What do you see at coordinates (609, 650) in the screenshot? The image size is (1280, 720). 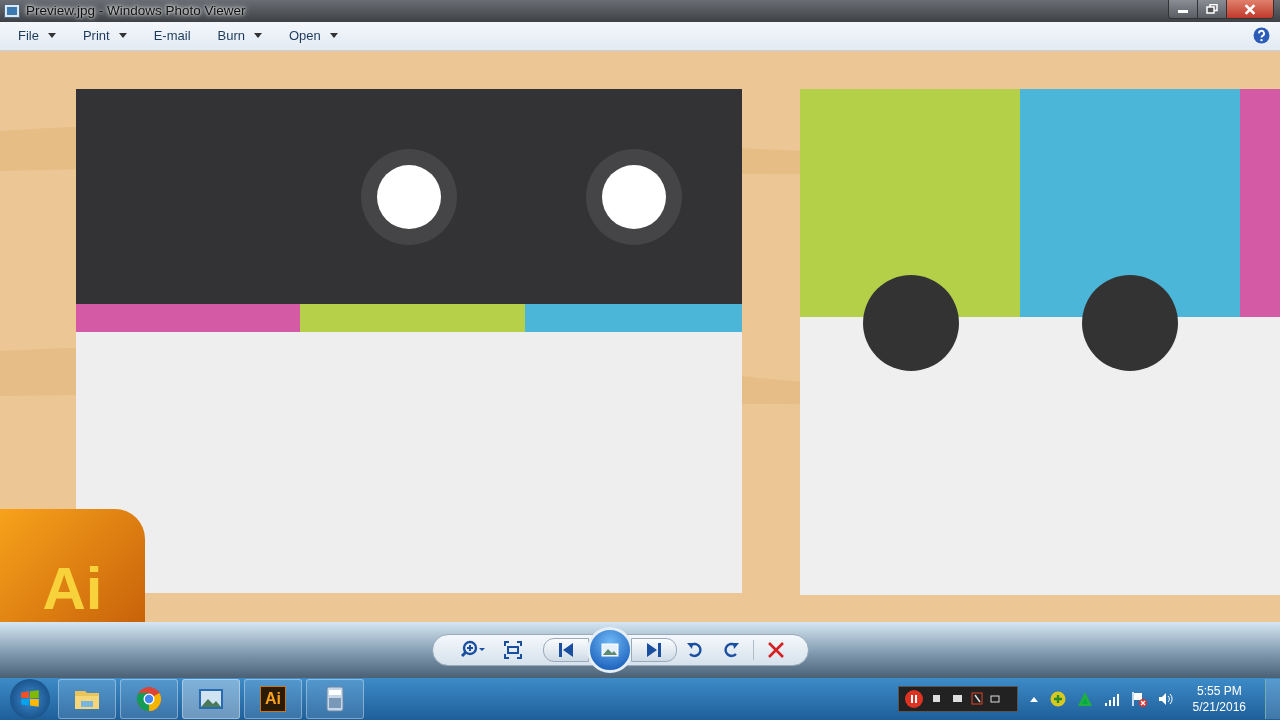 I see `slideshow-button` at bounding box center [609, 650].